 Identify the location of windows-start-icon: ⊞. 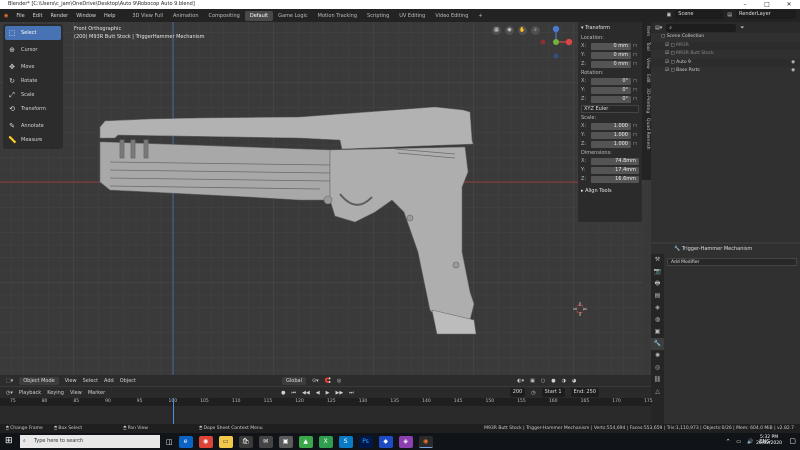
(9, 441).